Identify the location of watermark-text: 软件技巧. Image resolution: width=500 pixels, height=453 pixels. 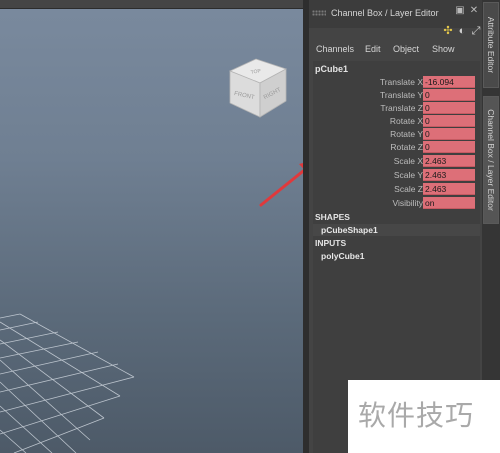
(416, 415).